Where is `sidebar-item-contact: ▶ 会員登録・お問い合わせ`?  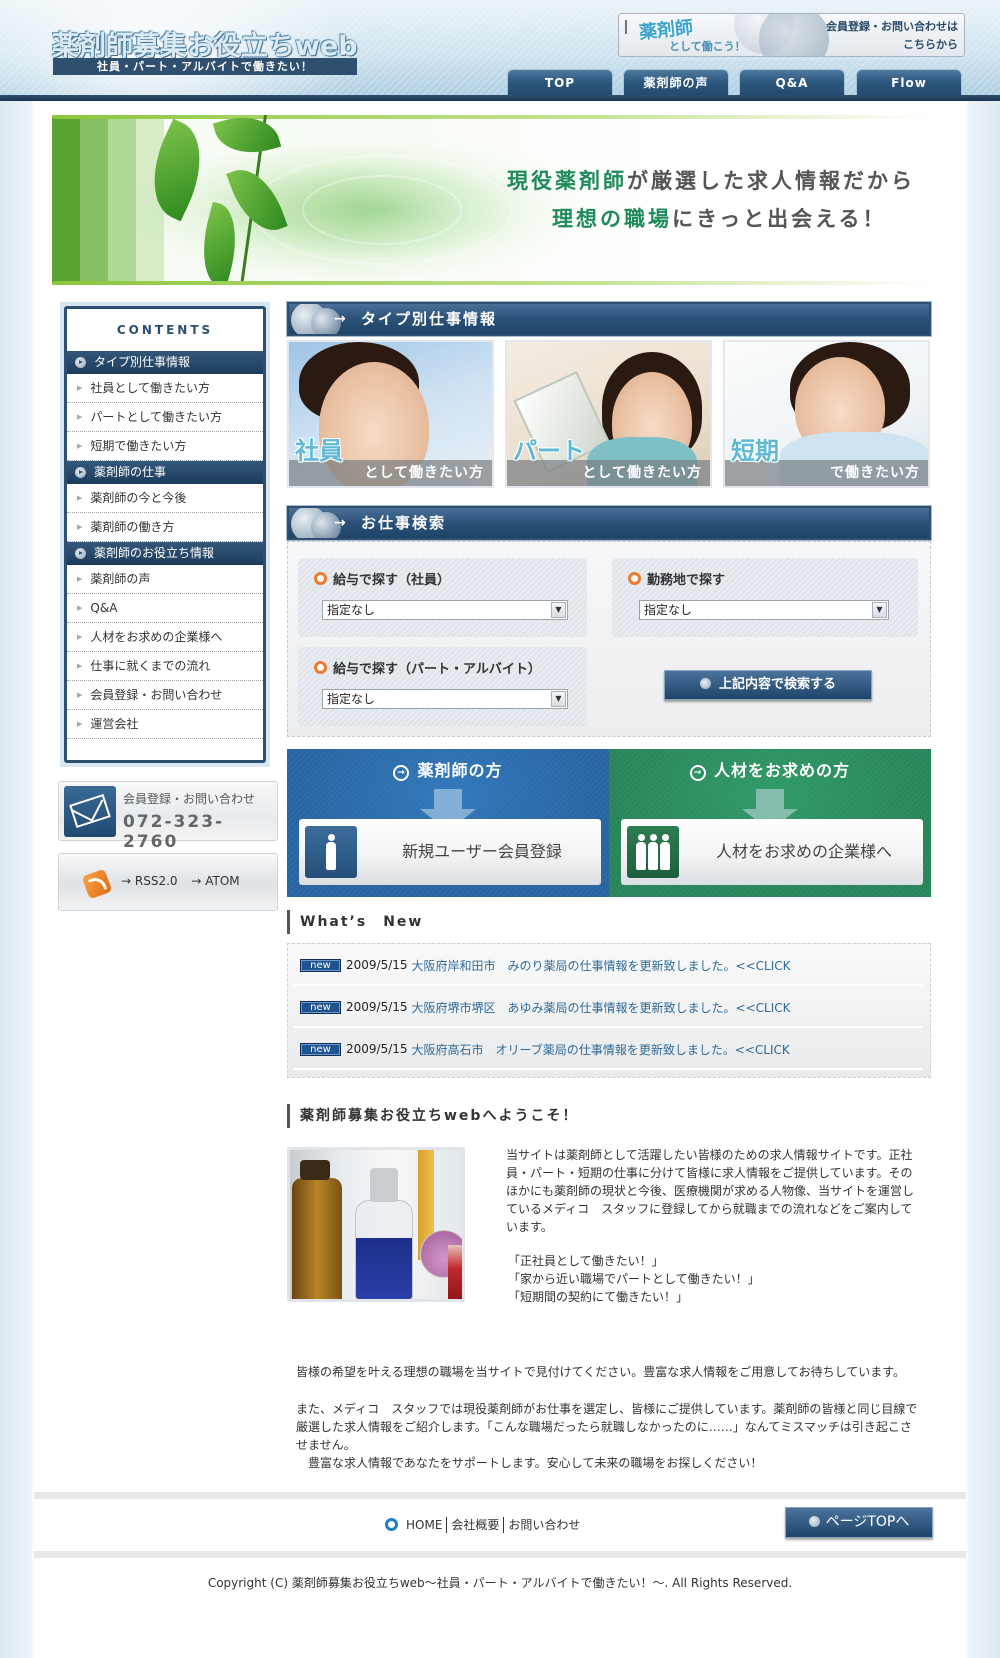 sidebar-item-contact: ▶ 会員登録・お問い合わせ is located at coordinates (165, 695).